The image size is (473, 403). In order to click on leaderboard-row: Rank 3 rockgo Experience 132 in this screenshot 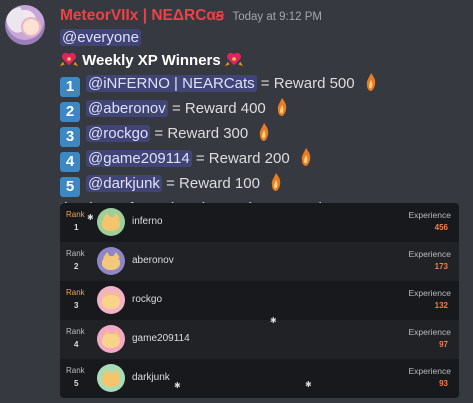, I will do `click(259, 300)`.